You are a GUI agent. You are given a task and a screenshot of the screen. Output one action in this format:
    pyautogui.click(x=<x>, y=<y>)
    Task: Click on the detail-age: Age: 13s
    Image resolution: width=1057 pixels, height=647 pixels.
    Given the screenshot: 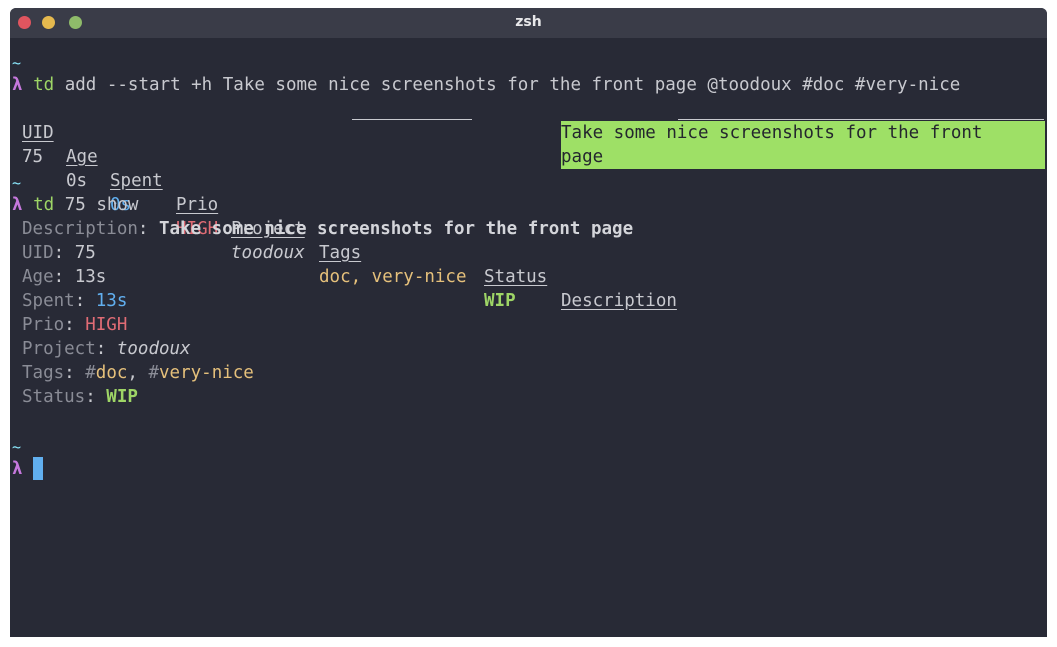 What is the action you would take?
    pyautogui.click(x=64, y=277)
    